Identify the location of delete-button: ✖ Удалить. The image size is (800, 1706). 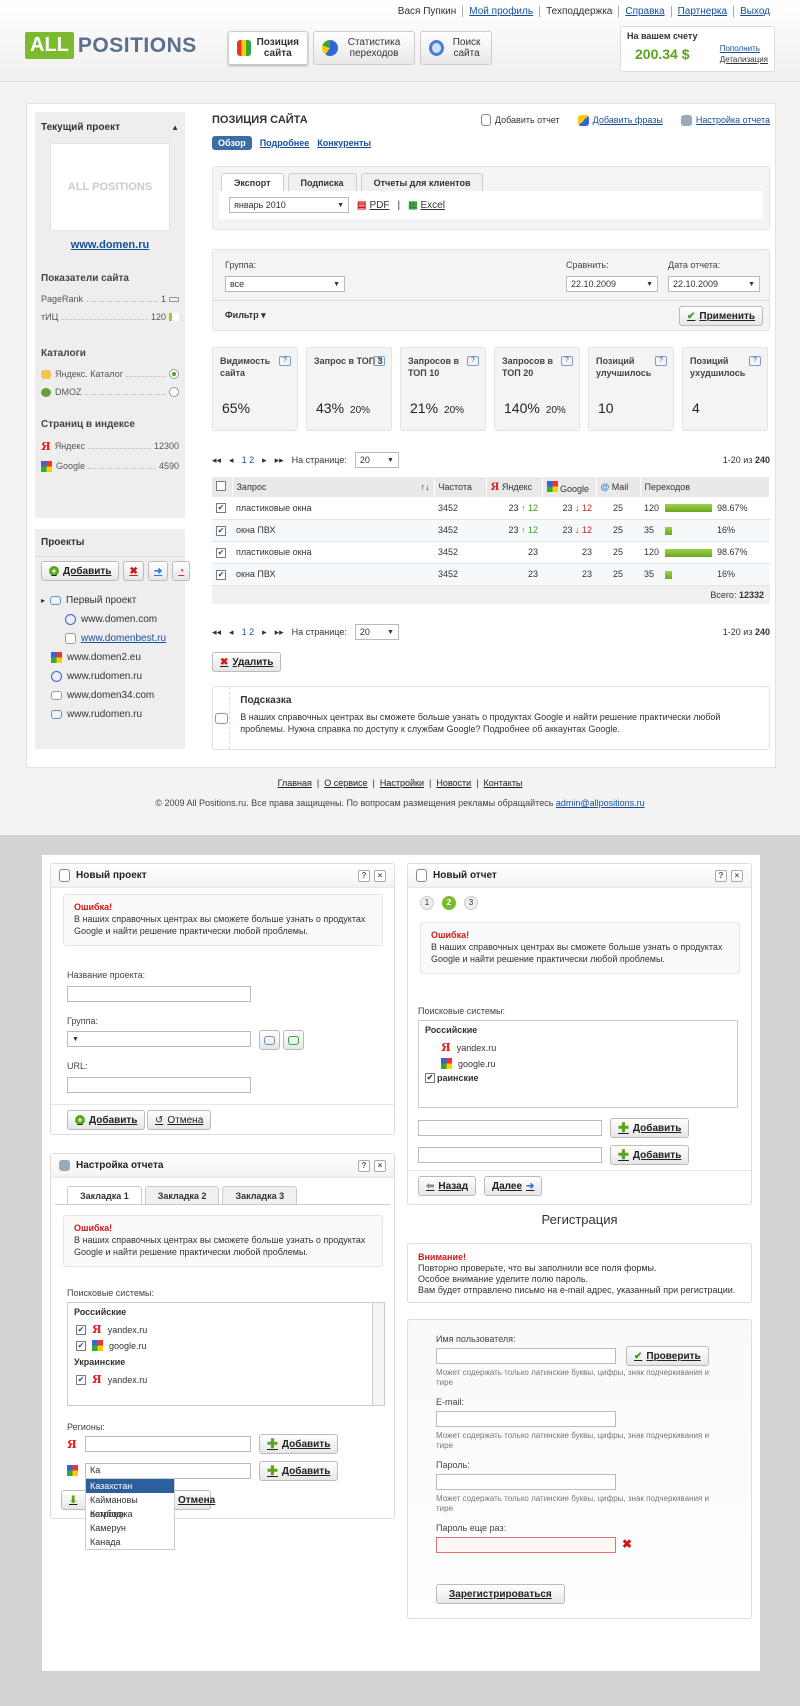
(247, 662).